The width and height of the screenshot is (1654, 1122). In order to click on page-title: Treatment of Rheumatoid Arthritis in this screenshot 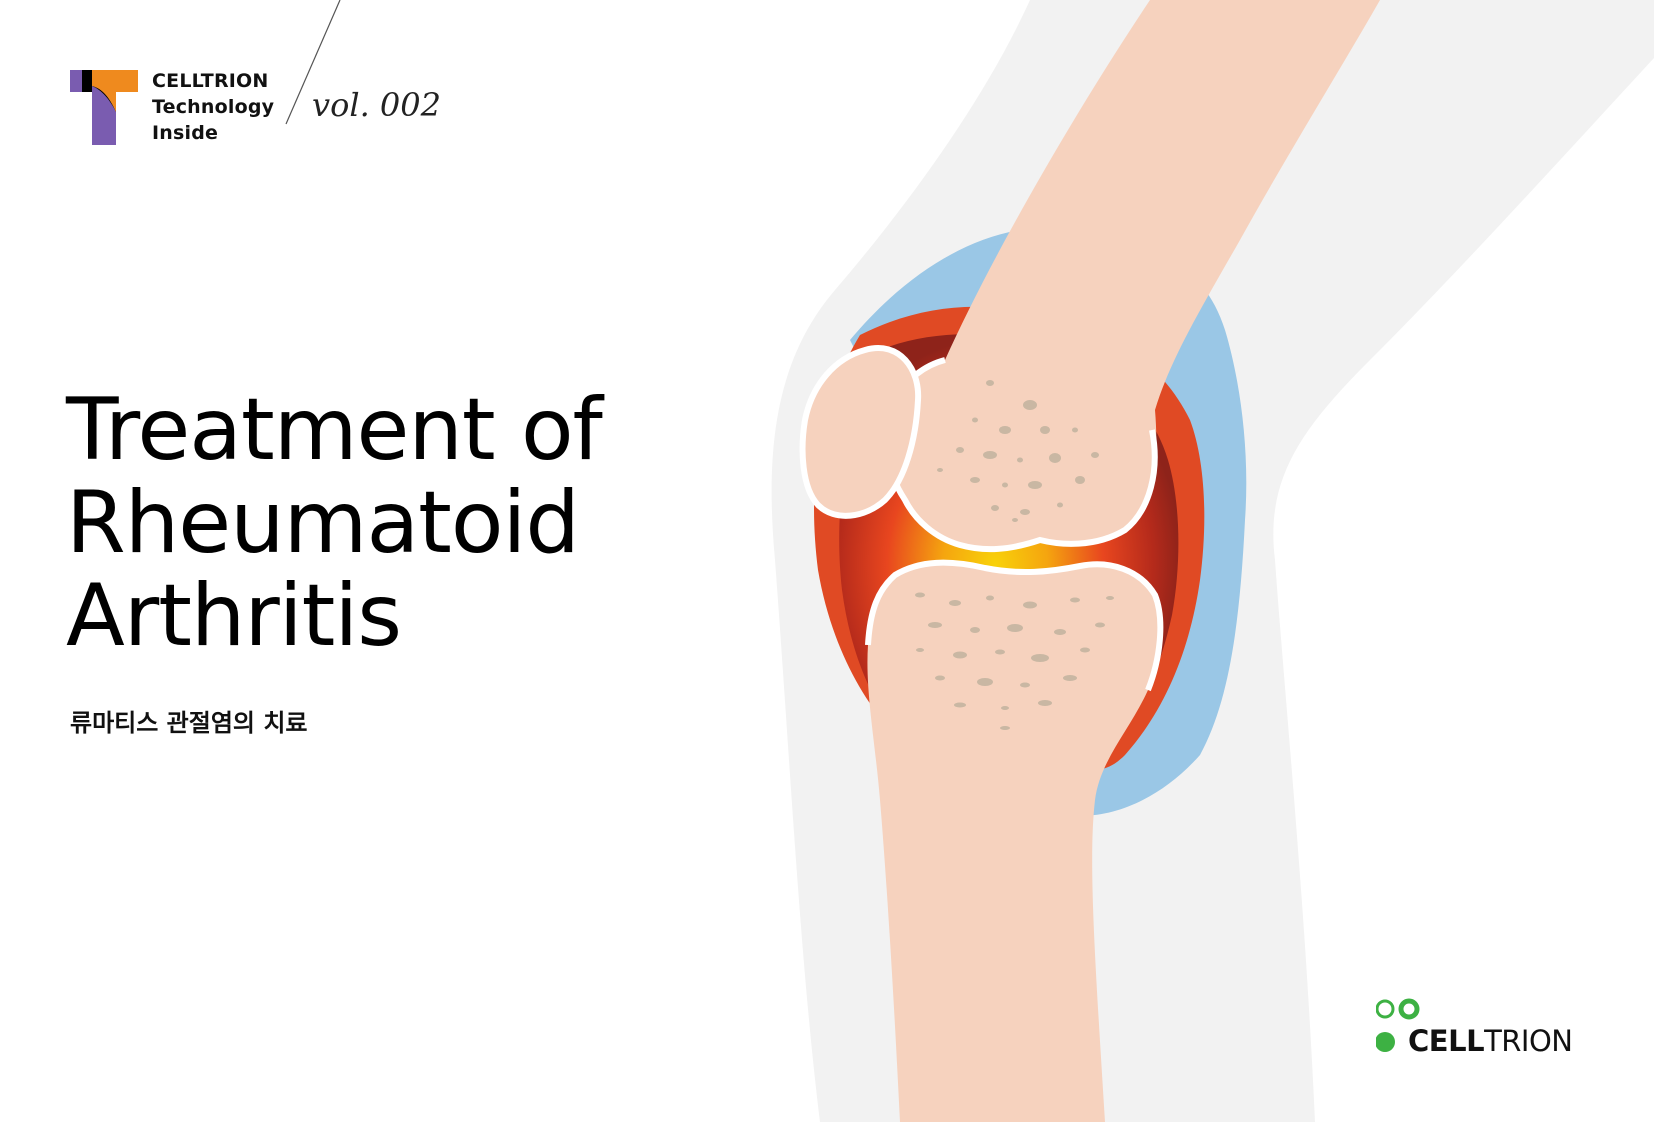, I will do `click(334, 523)`.